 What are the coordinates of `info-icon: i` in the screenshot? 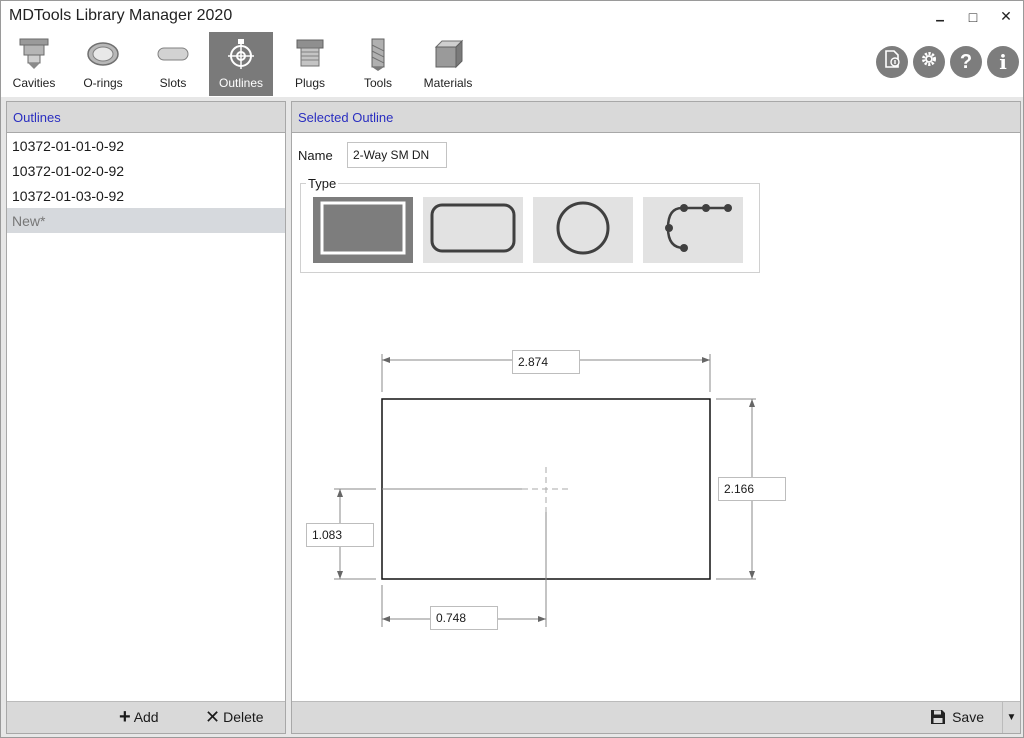 It's located at (1003, 62).